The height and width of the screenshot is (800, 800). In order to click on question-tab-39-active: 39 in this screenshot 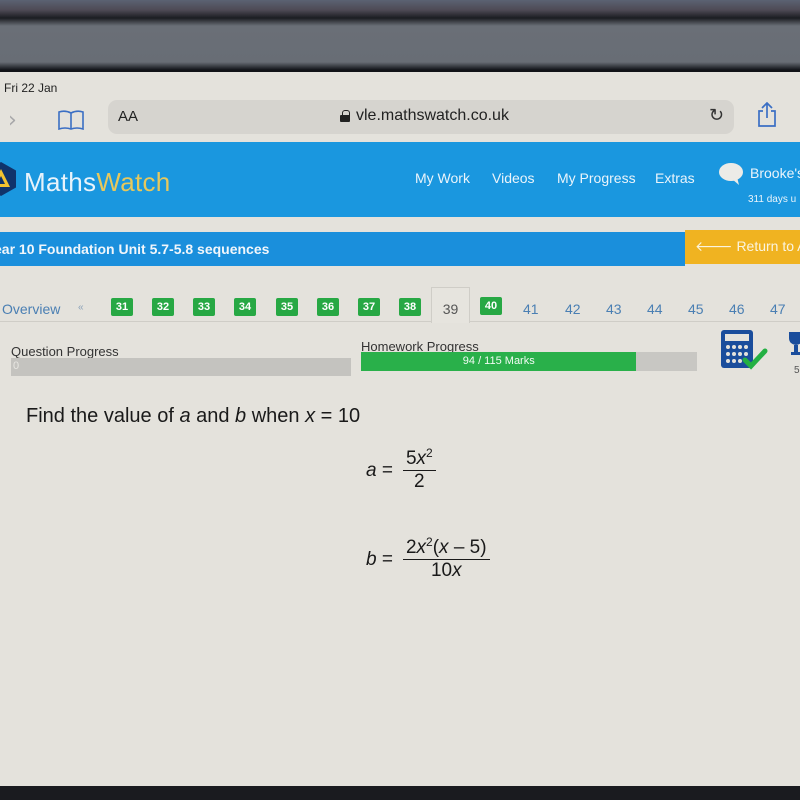, I will do `click(450, 305)`.